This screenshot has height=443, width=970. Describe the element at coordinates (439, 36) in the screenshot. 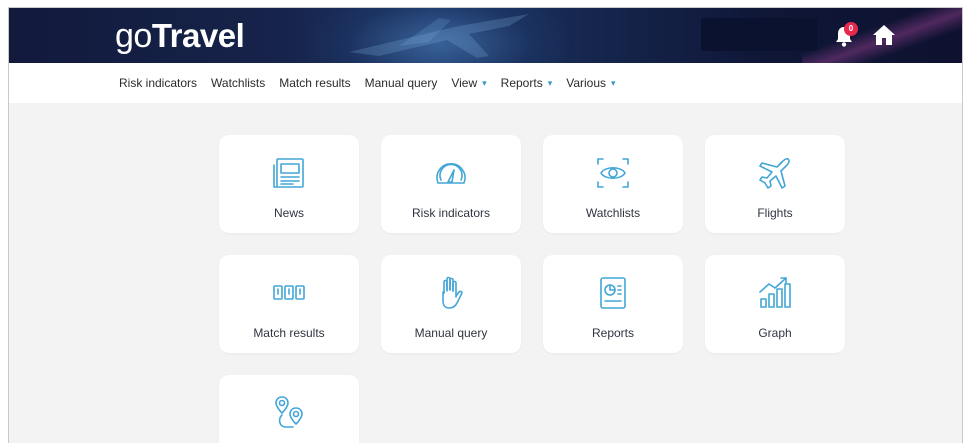

I see `background-plane-icon` at that location.